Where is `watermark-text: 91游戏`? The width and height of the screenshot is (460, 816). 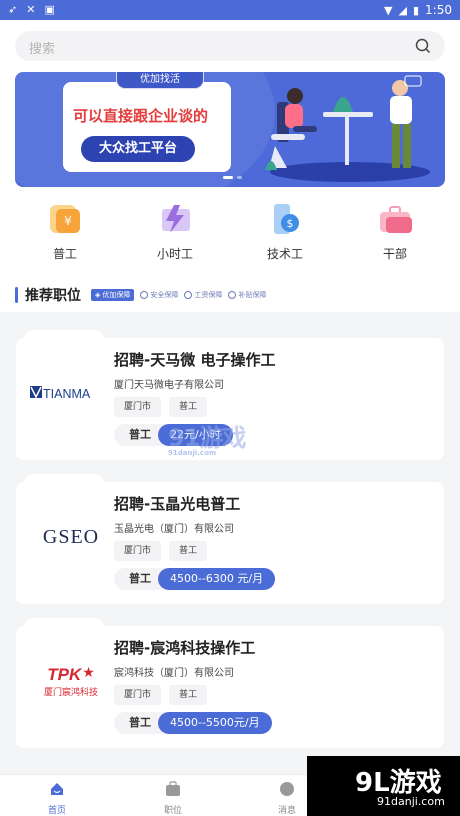 watermark-text: 91游戏 is located at coordinates (207, 438).